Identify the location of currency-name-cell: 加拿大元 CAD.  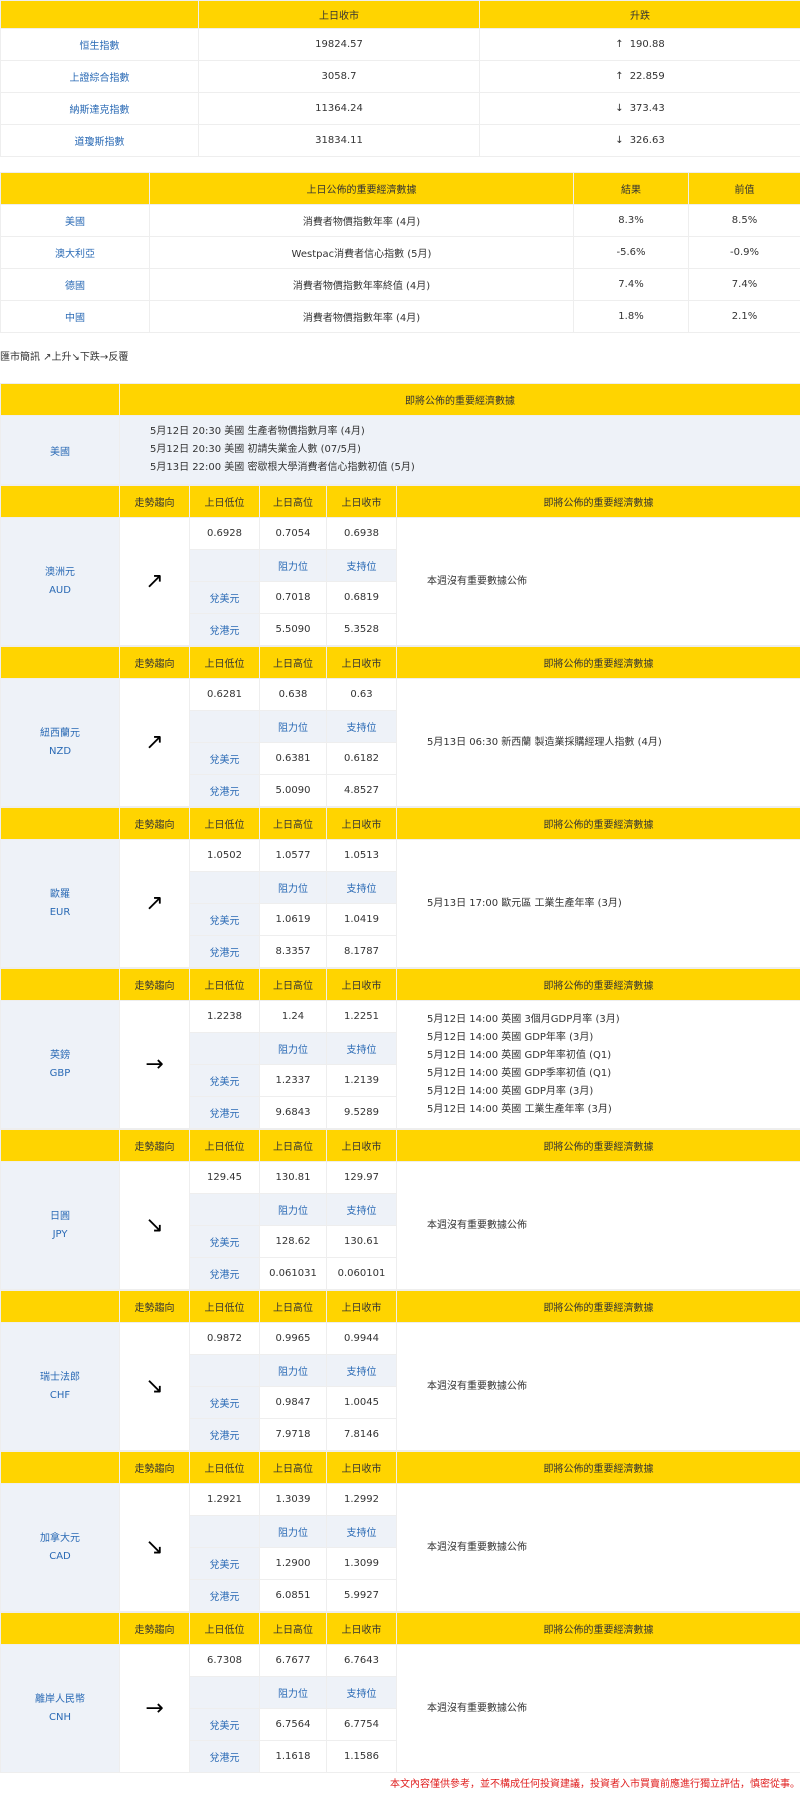
(60, 1547).